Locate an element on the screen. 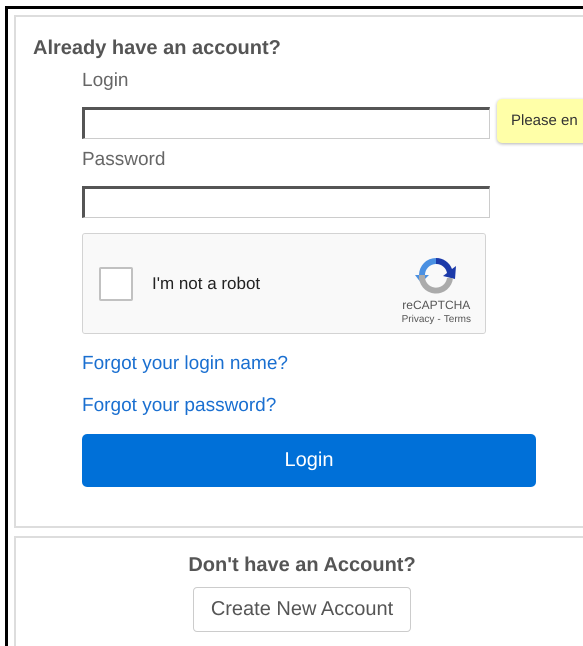 The image size is (583, 646). login-button: Login is located at coordinates (309, 460).